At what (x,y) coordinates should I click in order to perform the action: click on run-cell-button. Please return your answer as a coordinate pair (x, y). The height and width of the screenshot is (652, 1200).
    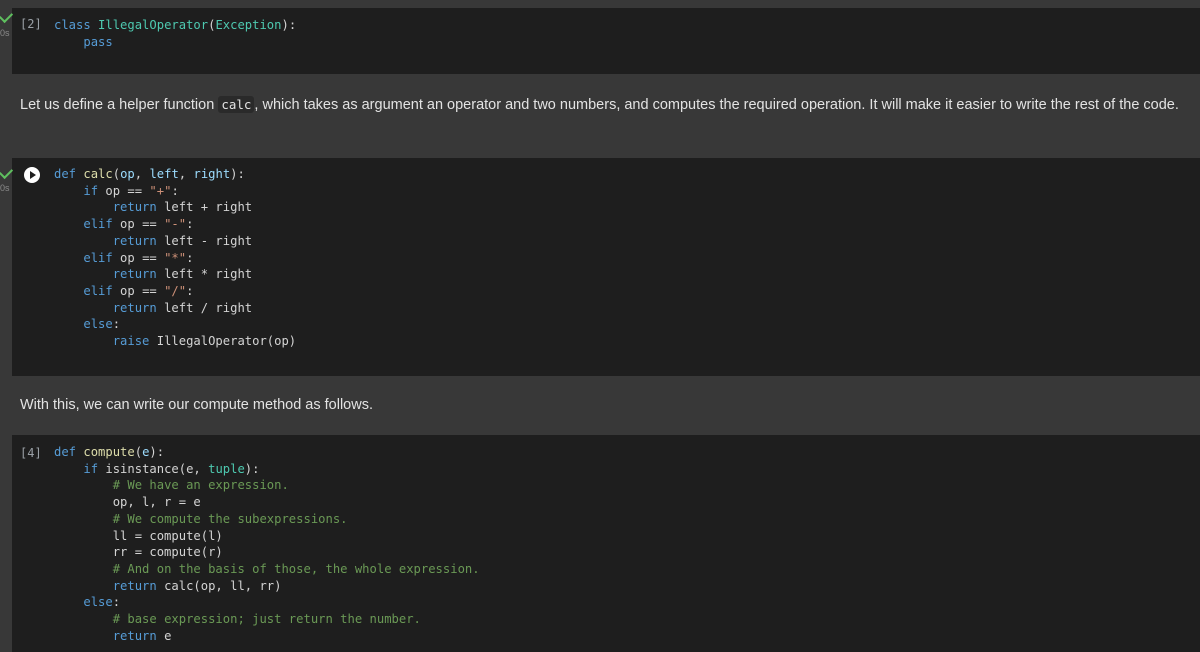
    Looking at the image, I should click on (32, 175).